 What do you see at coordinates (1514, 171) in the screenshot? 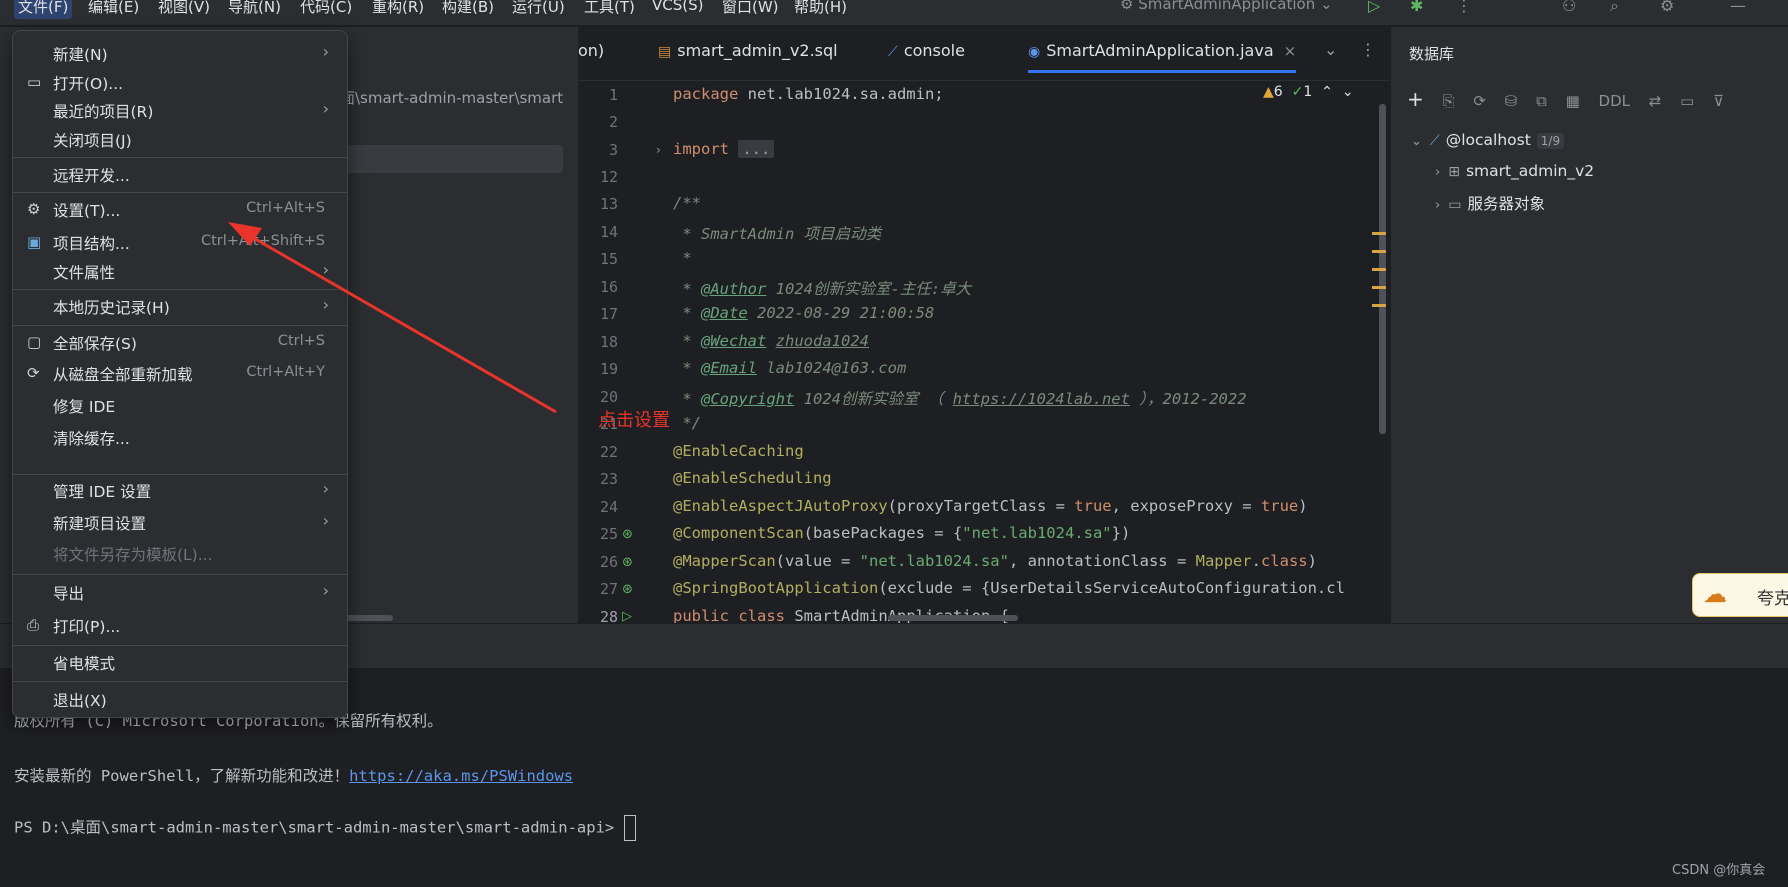
I see `db-tree-schema: › ⊞ smart_admin_v2` at bounding box center [1514, 171].